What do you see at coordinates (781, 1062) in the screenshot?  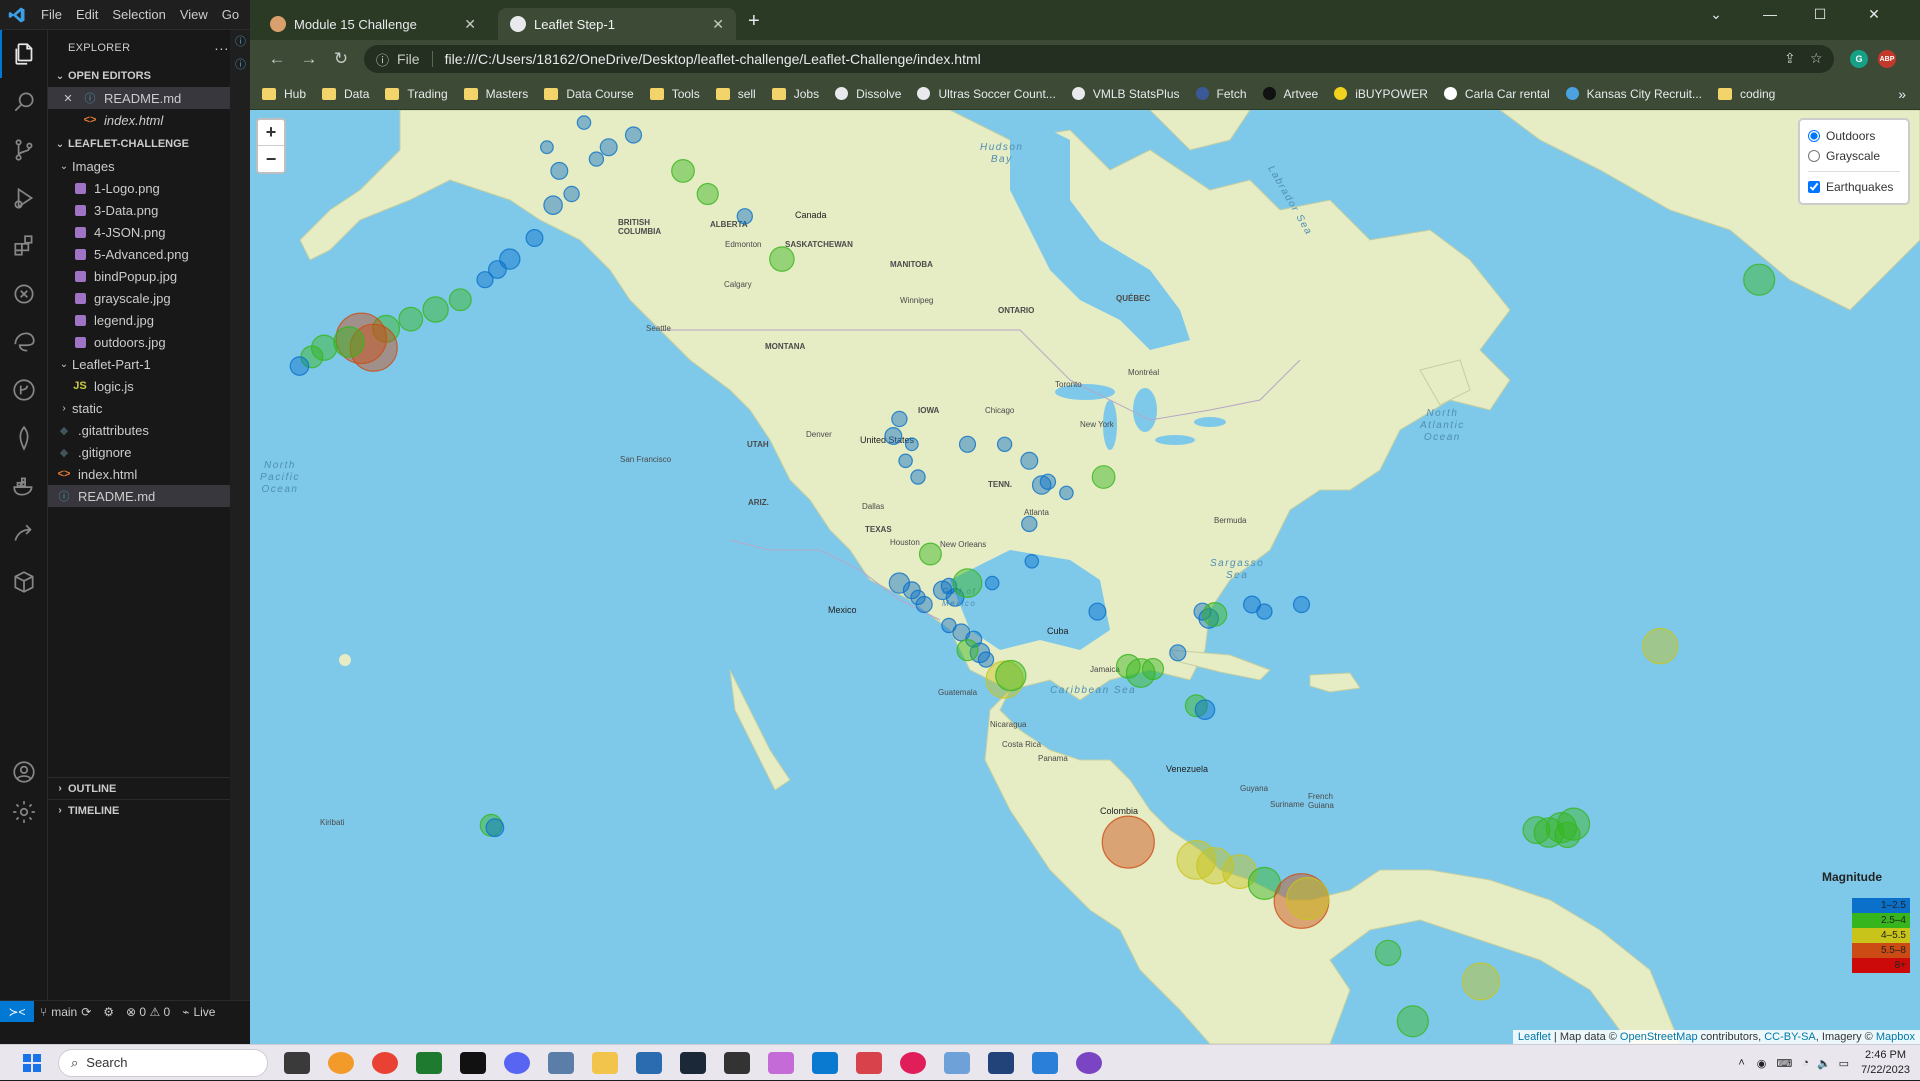 I see `paint-icon` at bounding box center [781, 1062].